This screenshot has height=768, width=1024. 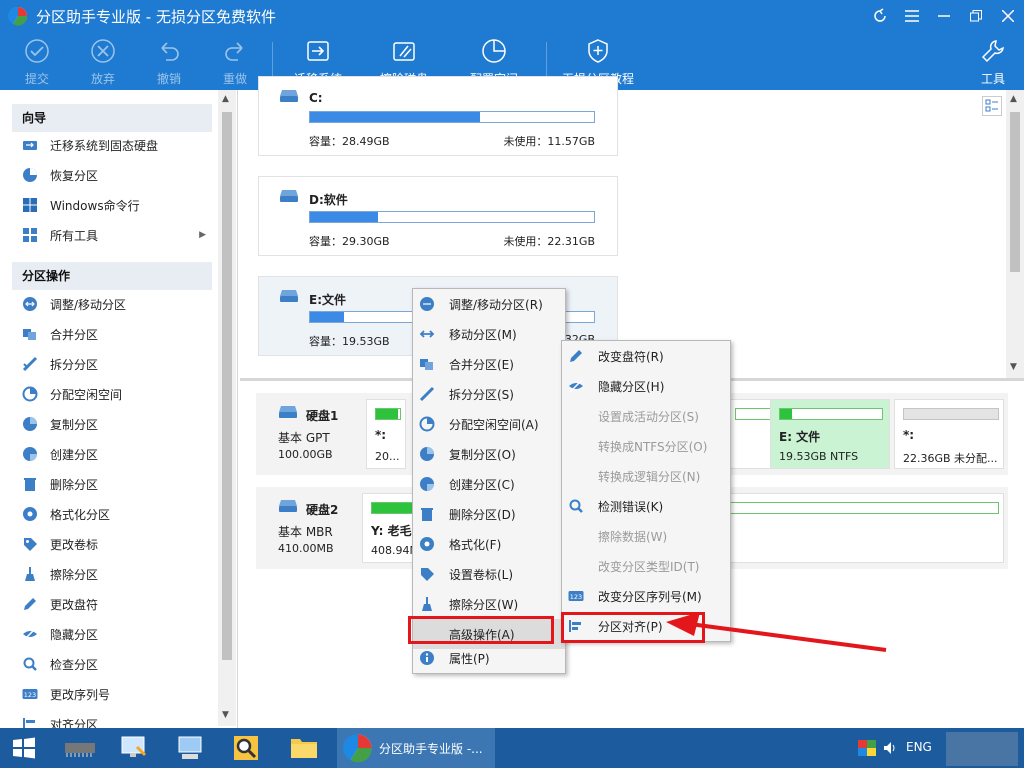 What do you see at coordinates (489, 304) in the screenshot?
I see `menu-item-resize-move: 调整/移动分区(R)` at bounding box center [489, 304].